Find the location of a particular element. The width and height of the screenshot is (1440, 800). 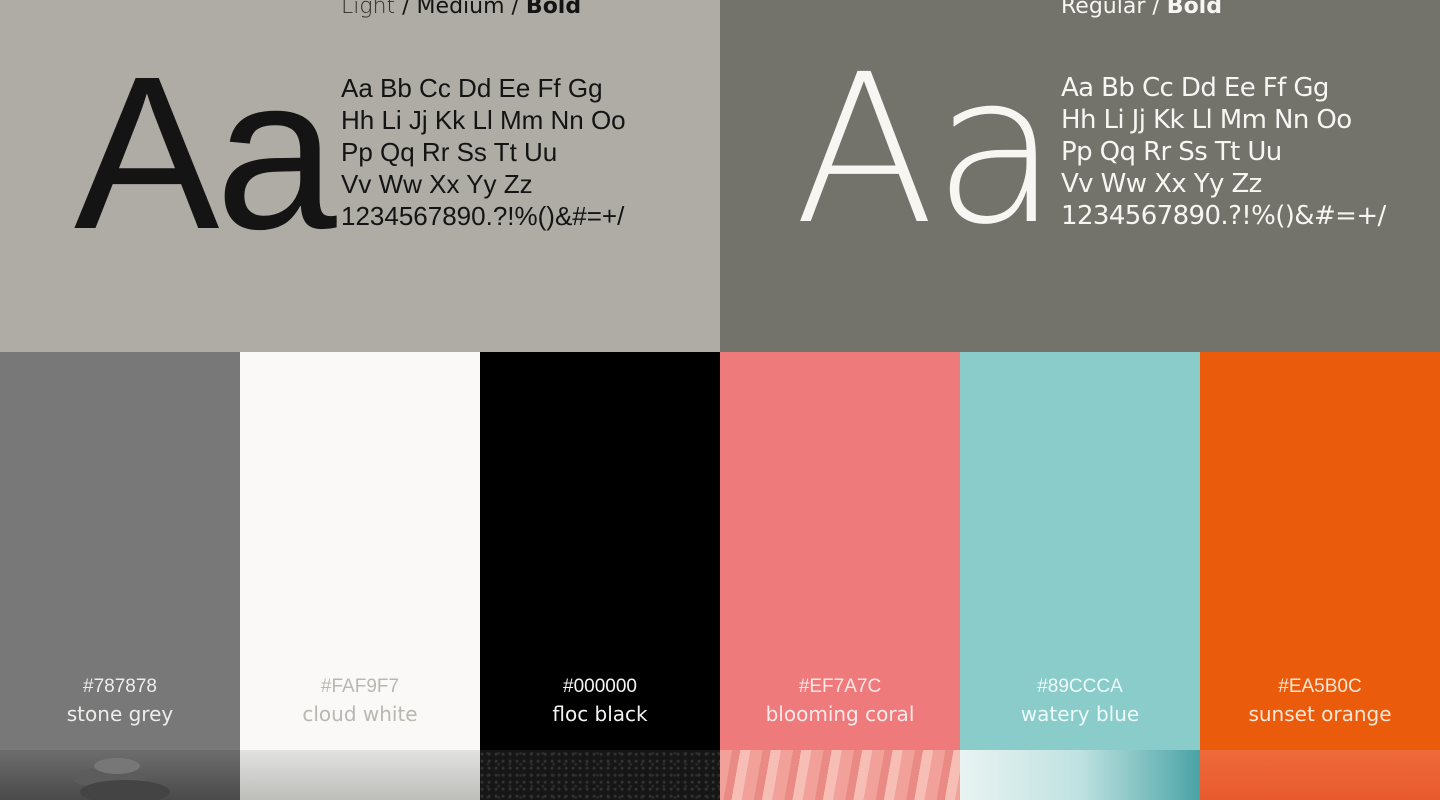

sunset-photo is located at coordinates (1320, 775).